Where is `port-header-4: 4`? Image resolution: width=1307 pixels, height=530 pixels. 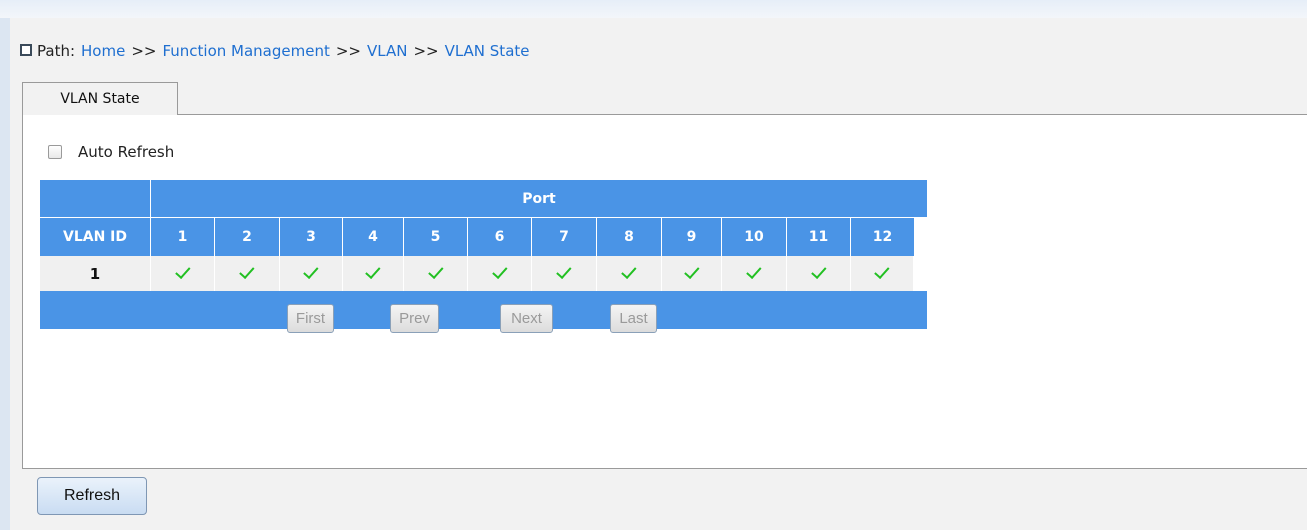
port-header-4: 4 is located at coordinates (373, 237).